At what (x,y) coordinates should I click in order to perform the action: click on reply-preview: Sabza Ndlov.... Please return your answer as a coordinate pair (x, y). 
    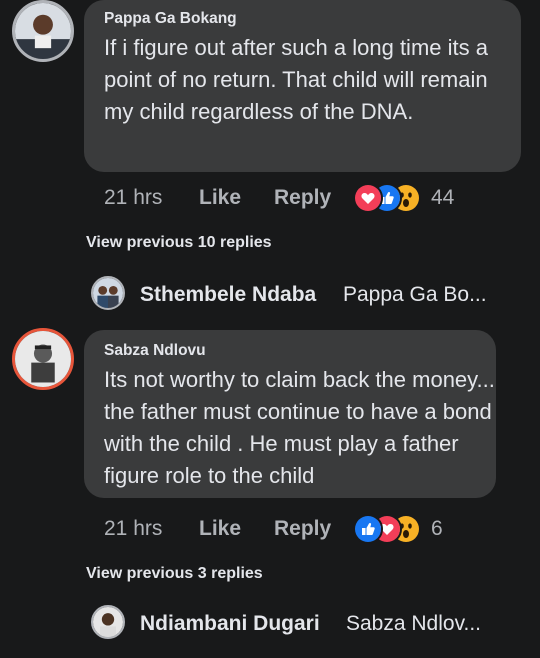
    Looking at the image, I should click on (413, 624).